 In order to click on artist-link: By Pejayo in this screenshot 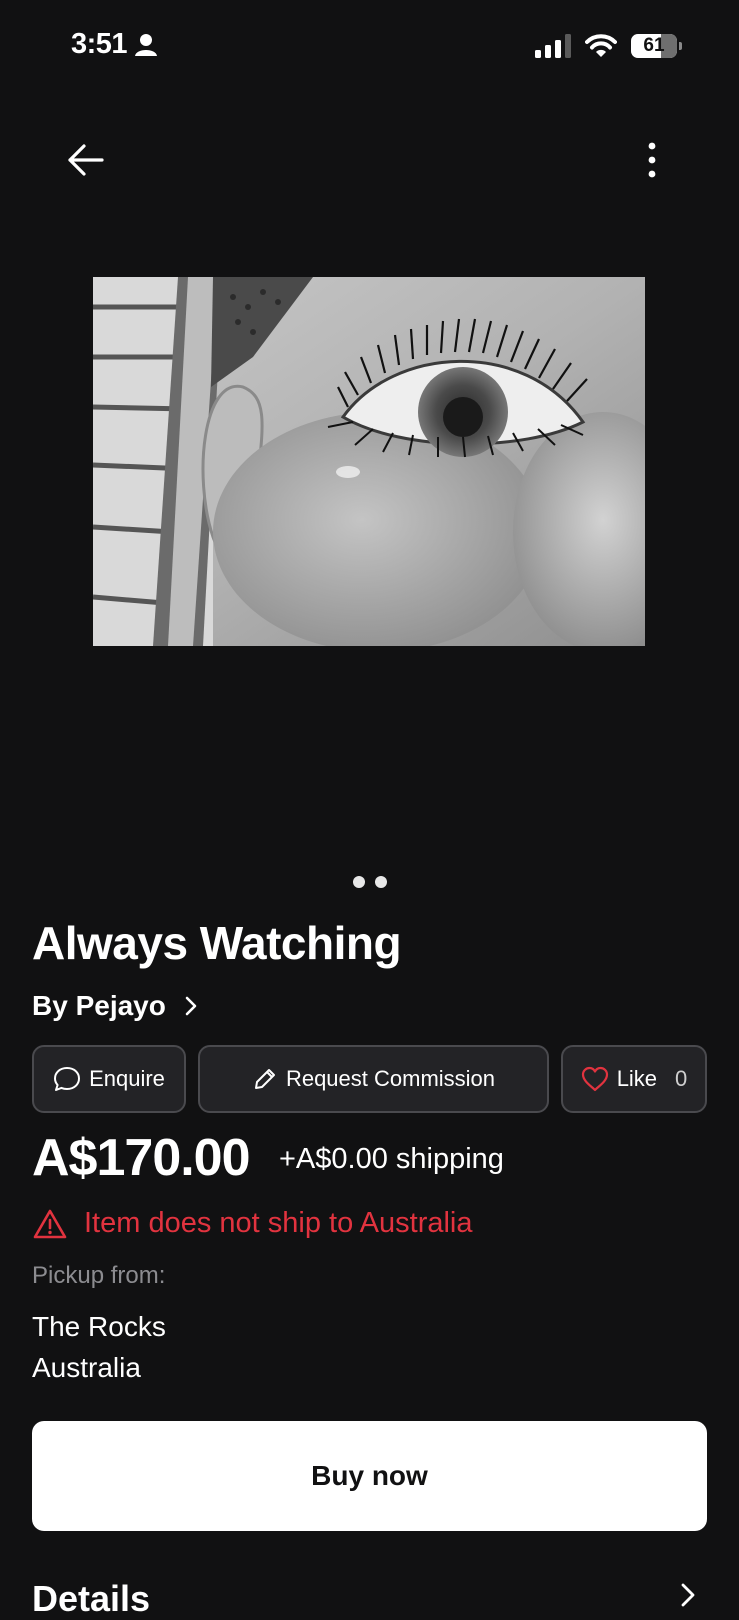, I will do `click(115, 1006)`.